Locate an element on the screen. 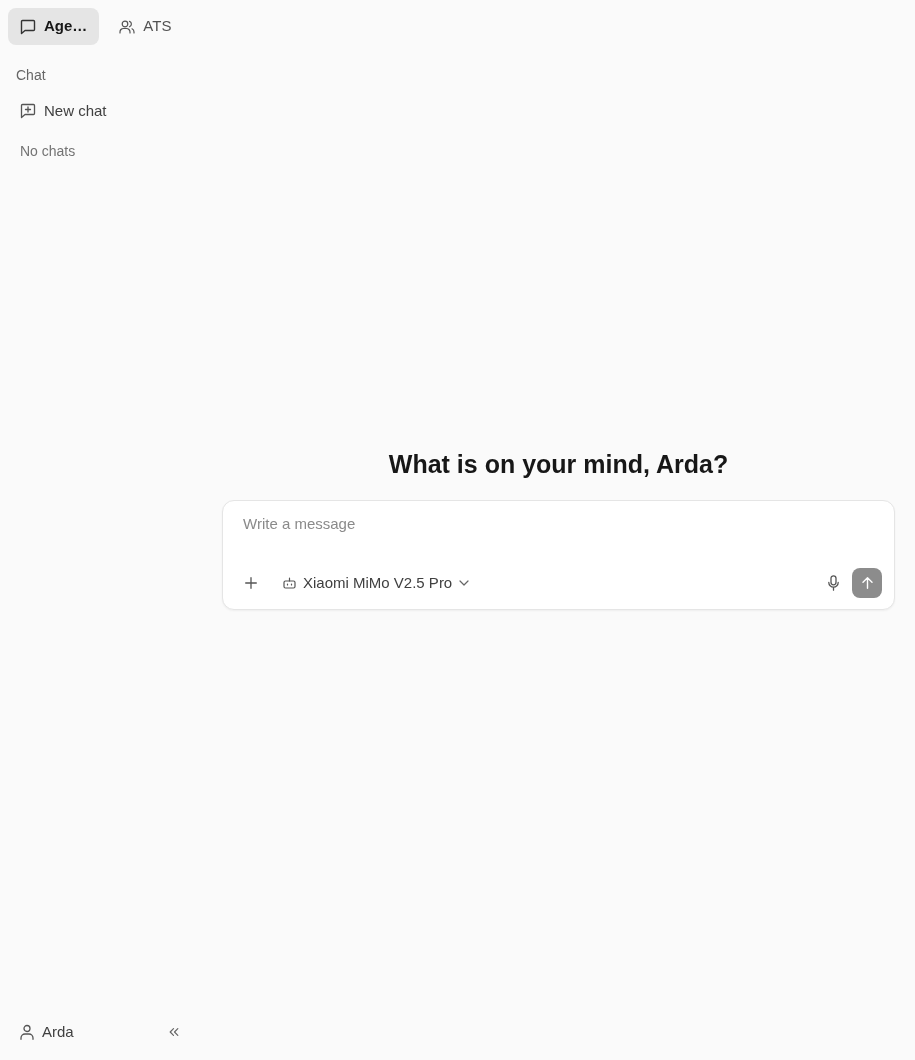 The width and height of the screenshot is (915, 1060). model-selector: Xiaomi MiMo V2.5 Pro is located at coordinates (376, 583).